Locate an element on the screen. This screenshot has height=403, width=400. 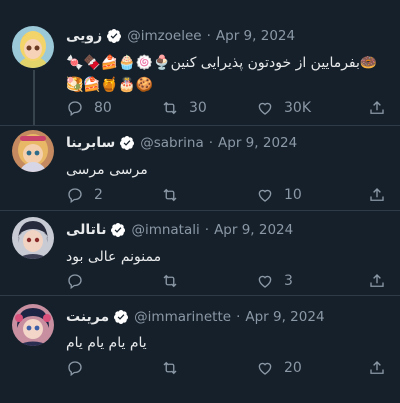
tweet-actions: 3 is located at coordinates (227, 281).